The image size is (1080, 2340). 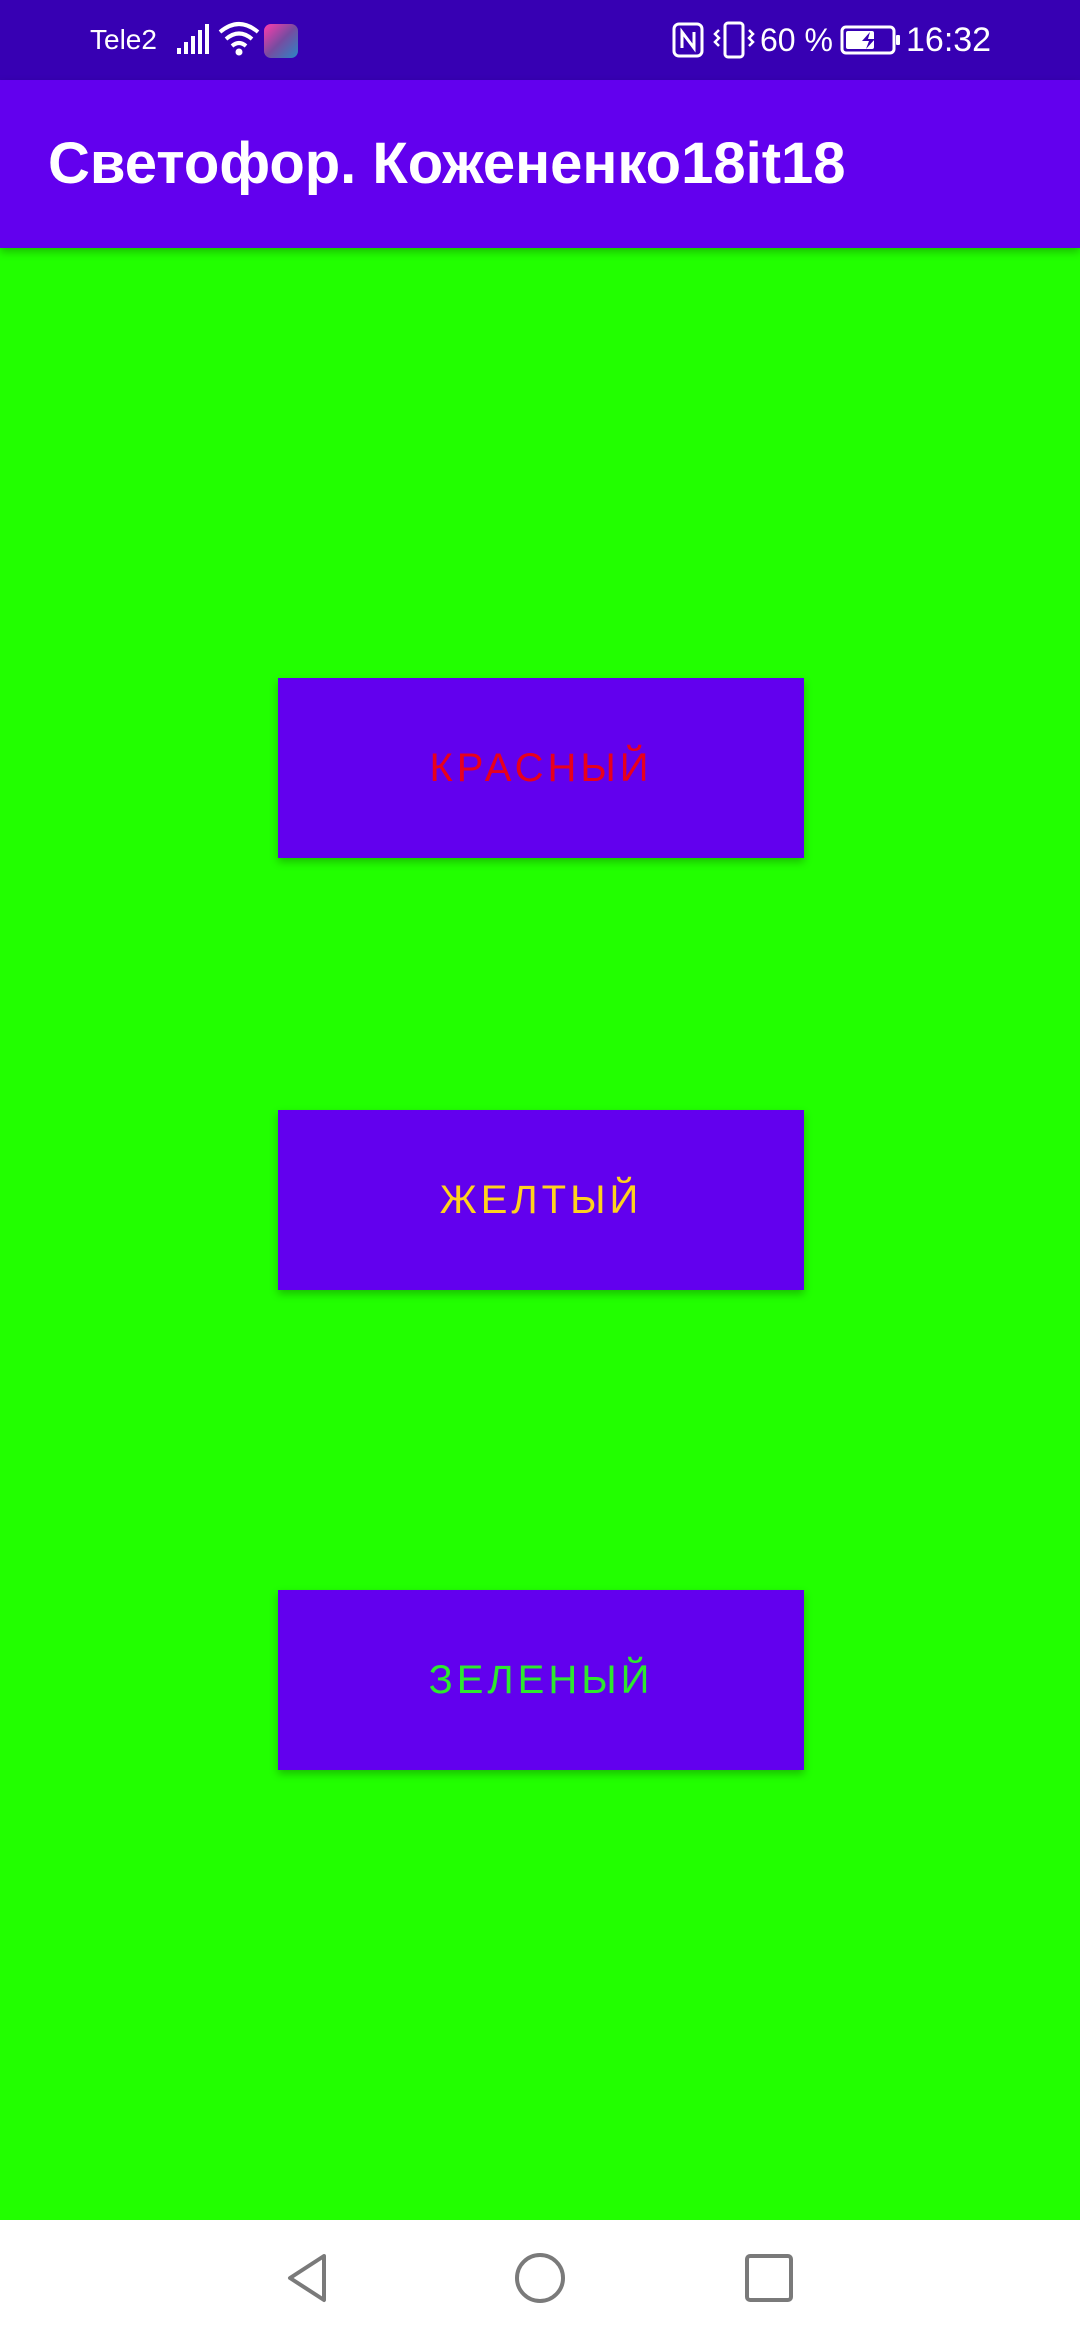 What do you see at coordinates (281, 41) in the screenshot?
I see `app-badge-icon` at bounding box center [281, 41].